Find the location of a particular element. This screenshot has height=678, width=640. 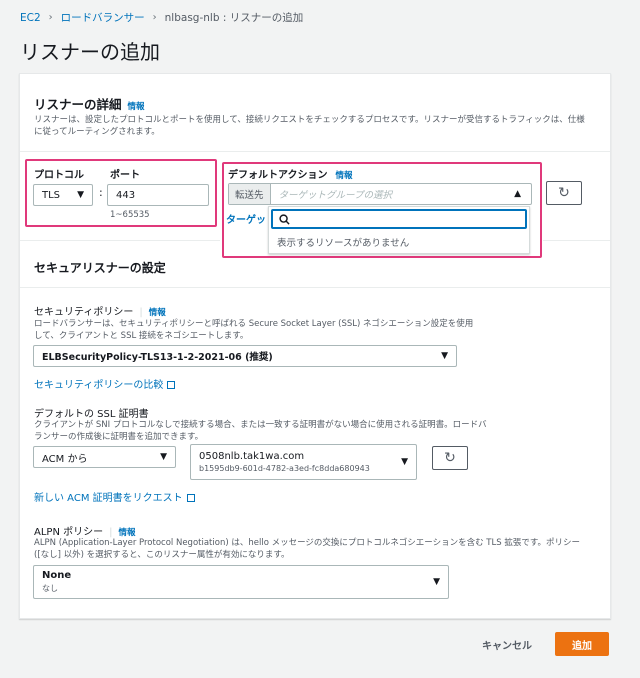

alpn-value-sub: なし is located at coordinates (50, 588).